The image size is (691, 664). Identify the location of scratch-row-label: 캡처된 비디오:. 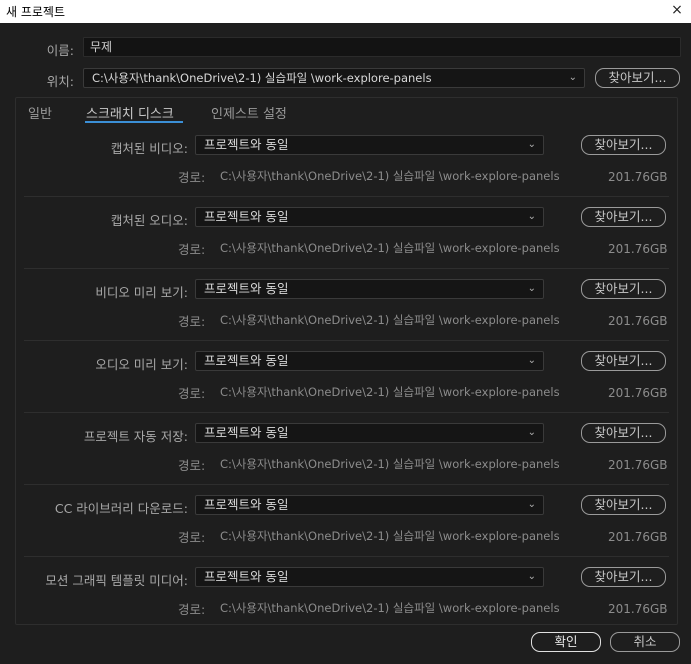
(149, 148).